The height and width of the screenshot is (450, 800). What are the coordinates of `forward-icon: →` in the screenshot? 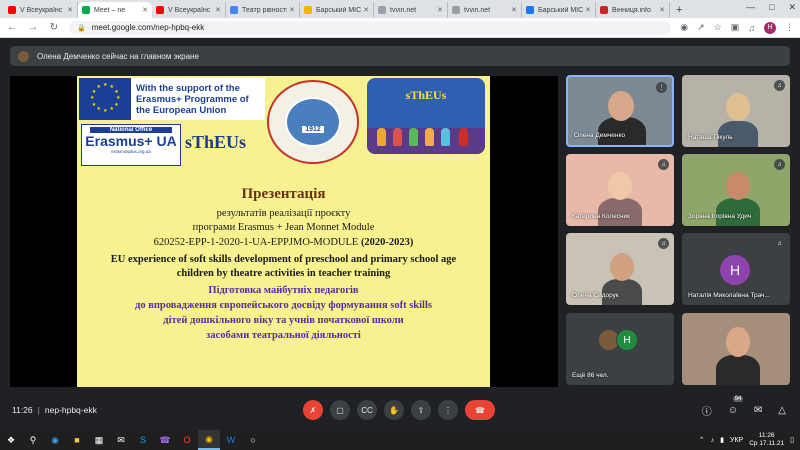 It's located at (33, 27).